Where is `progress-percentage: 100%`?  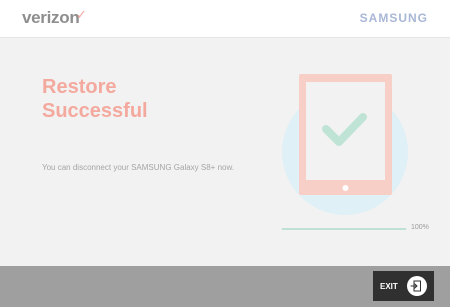 progress-percentage: 100% is located at coordinates (420, 227).